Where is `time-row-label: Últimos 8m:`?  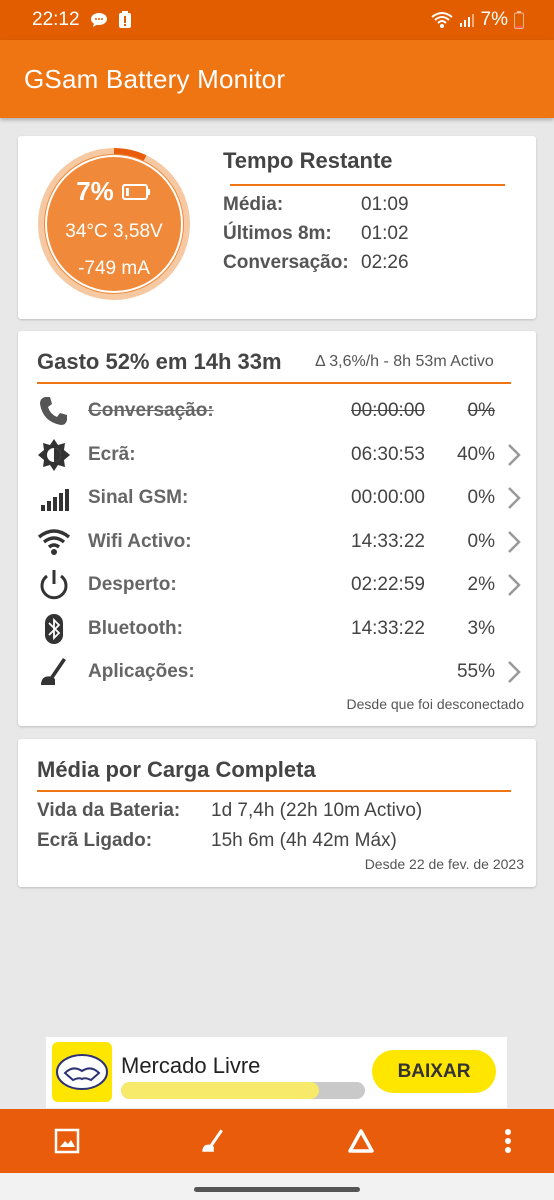
time-row-label: Últimos 8m: is located at coordinates (277, 233).